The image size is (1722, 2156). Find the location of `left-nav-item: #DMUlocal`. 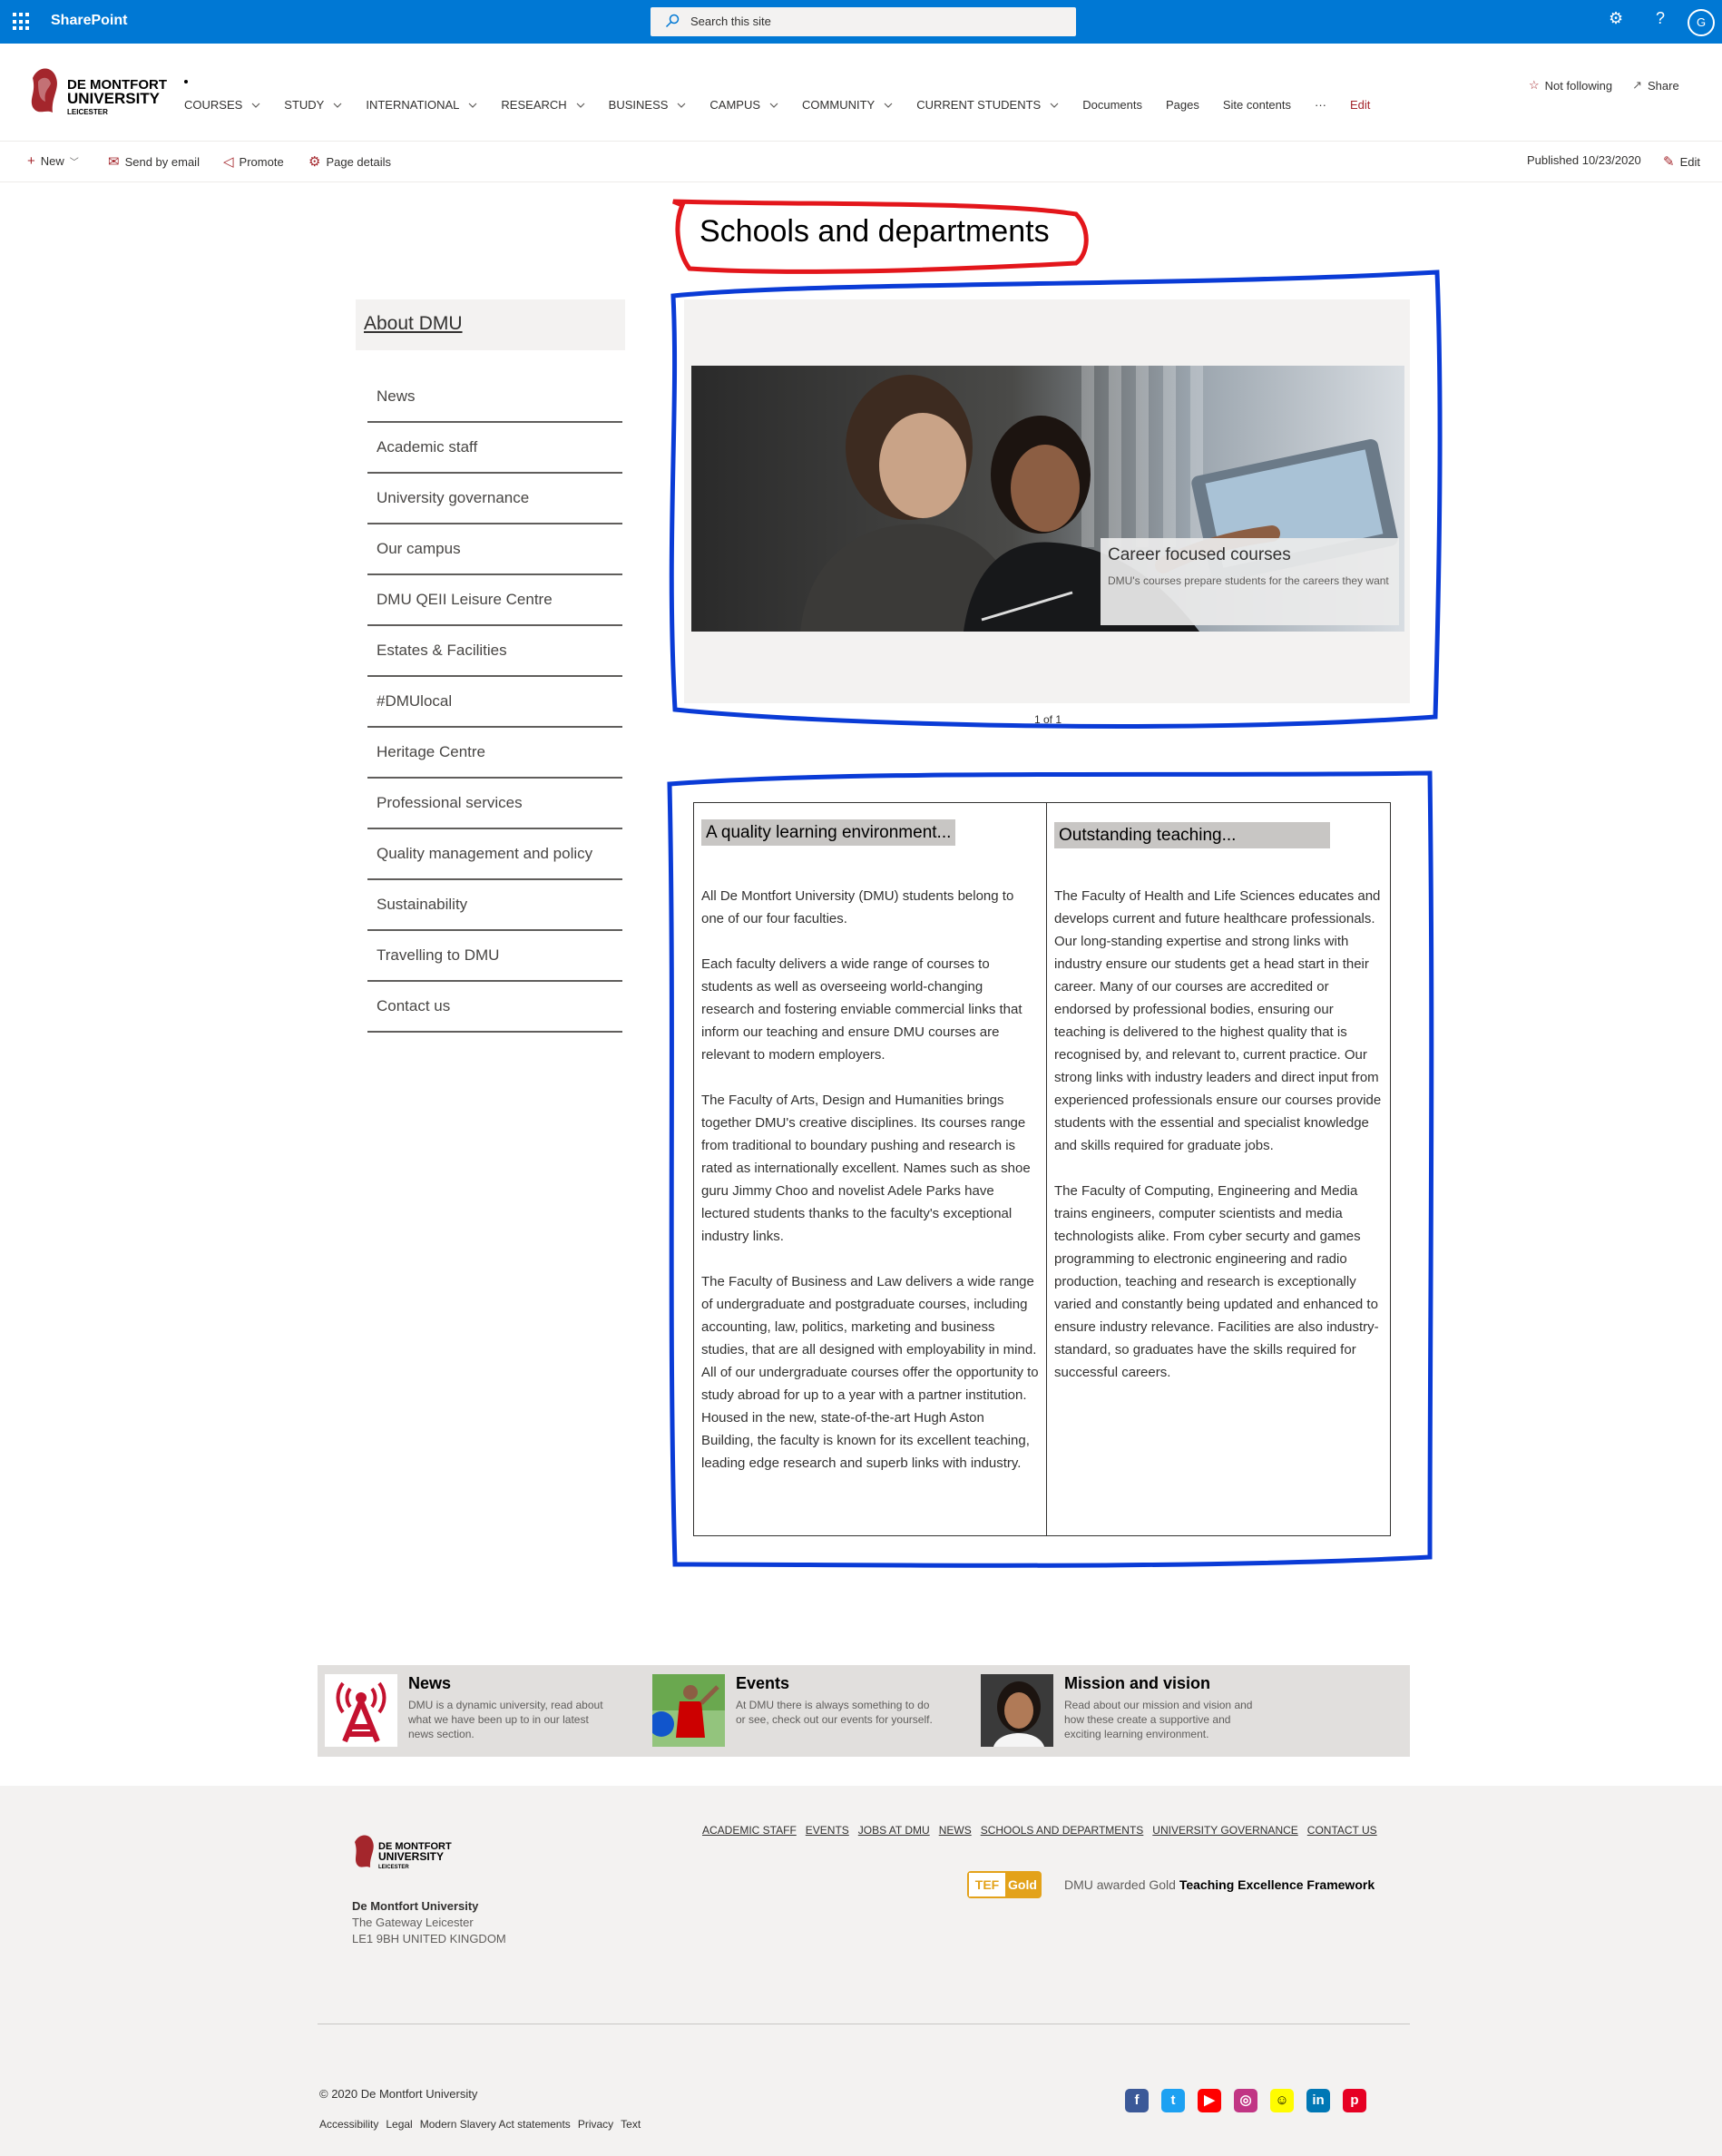

left-nav-item: #DMUlocal is located at coordinates (495, 702).